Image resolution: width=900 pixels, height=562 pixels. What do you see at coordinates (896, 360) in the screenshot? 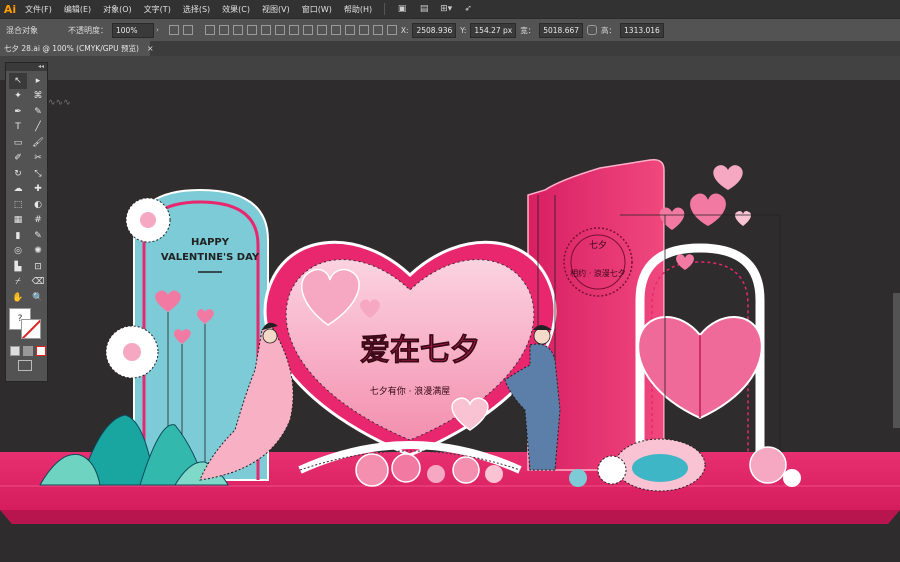
I see `right-panel-edge` at bounding box center [896, 360].